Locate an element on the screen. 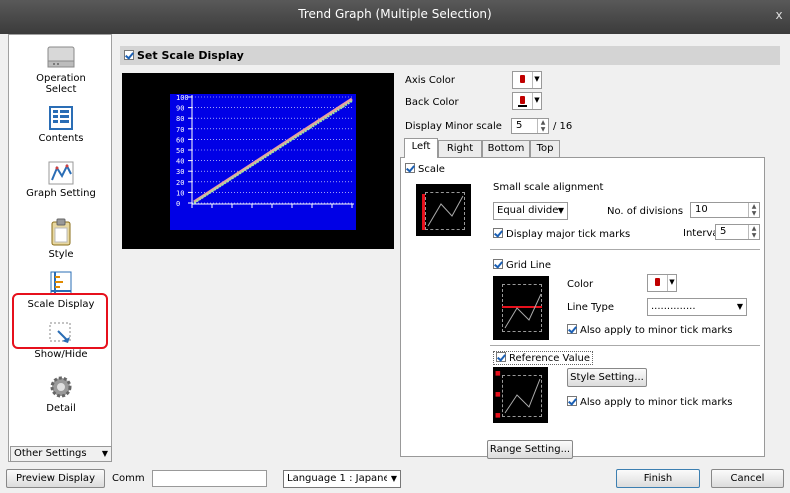 The image size is (790, 493). major-tick-row: Display major tick marks is located at coordinates (561, 234).